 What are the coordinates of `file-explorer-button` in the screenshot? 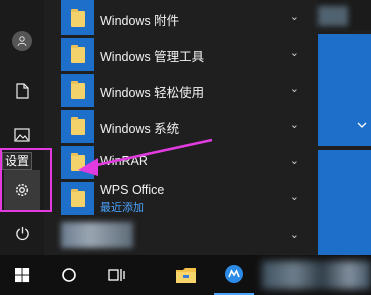 It's located at (186, 275).